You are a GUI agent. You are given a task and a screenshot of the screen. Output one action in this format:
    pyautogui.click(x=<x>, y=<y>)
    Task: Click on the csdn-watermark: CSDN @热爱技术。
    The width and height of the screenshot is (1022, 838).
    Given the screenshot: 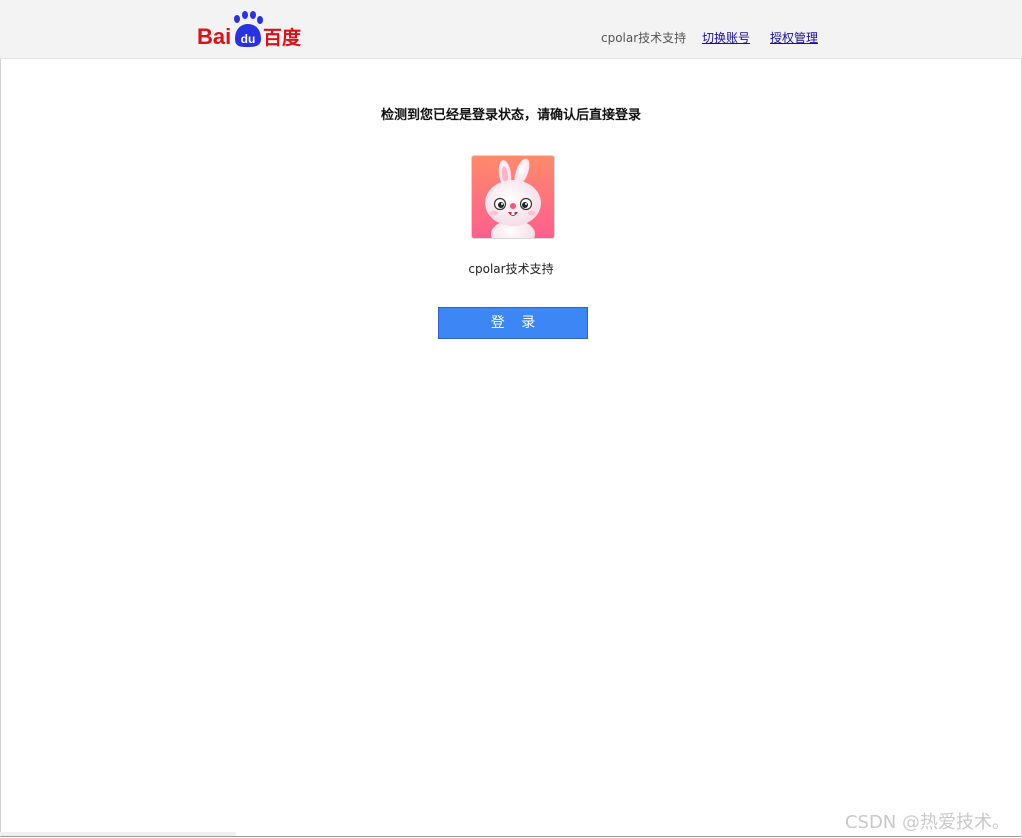 What is the action you would take?
    pyautogui.click(x=927, y=822)
    